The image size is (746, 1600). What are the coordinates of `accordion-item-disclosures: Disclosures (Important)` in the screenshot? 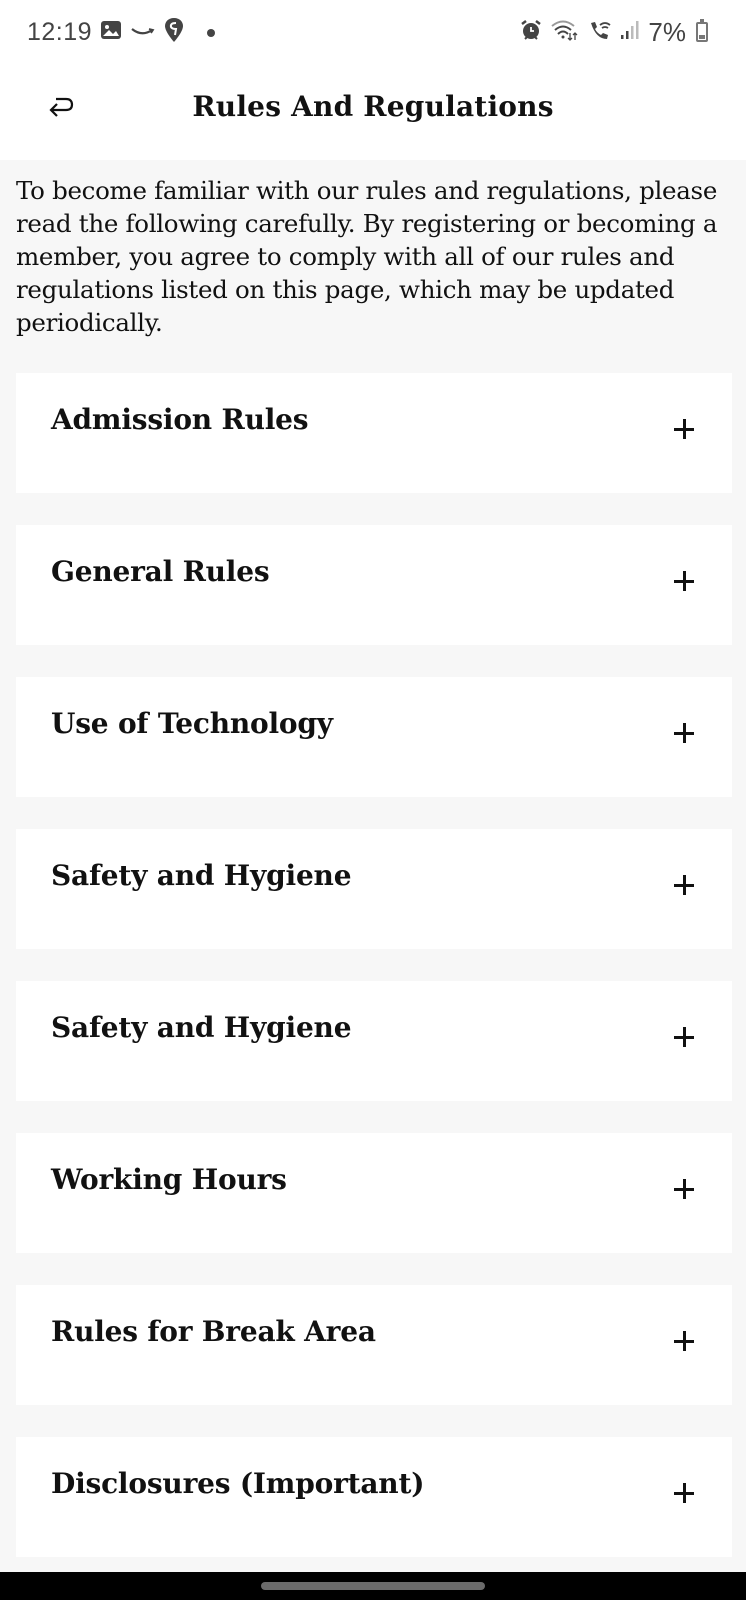 It's located at (374, 1497).